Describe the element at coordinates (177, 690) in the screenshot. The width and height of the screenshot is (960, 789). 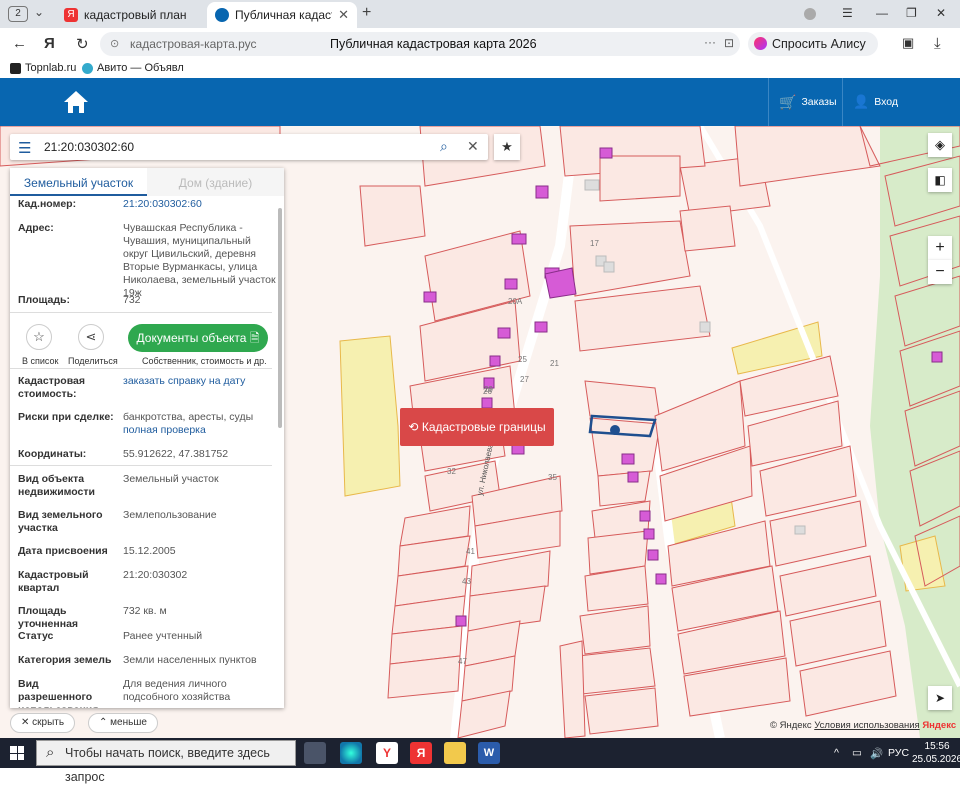
I see `row-value: Для ведения личного подсобного хозяйства` at that location.